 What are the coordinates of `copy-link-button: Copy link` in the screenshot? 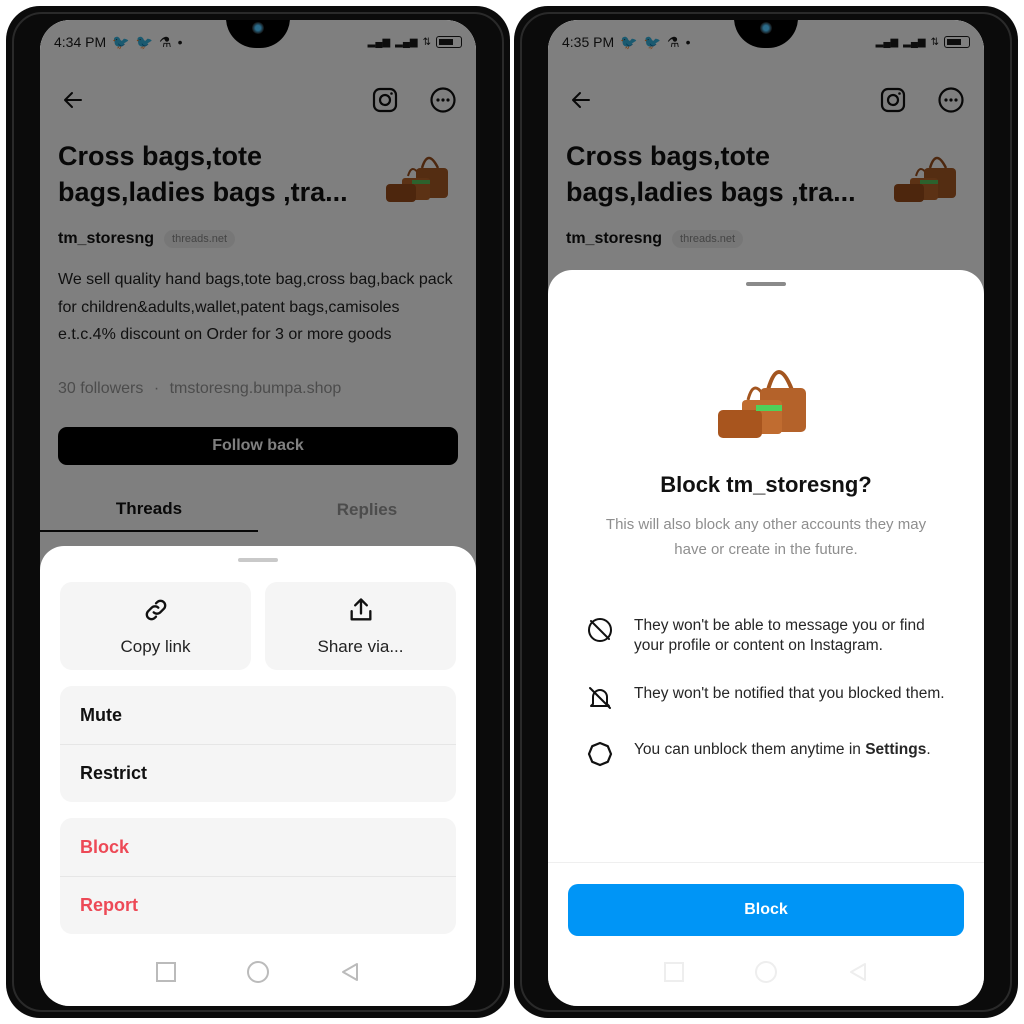 It's located at (155, 626).